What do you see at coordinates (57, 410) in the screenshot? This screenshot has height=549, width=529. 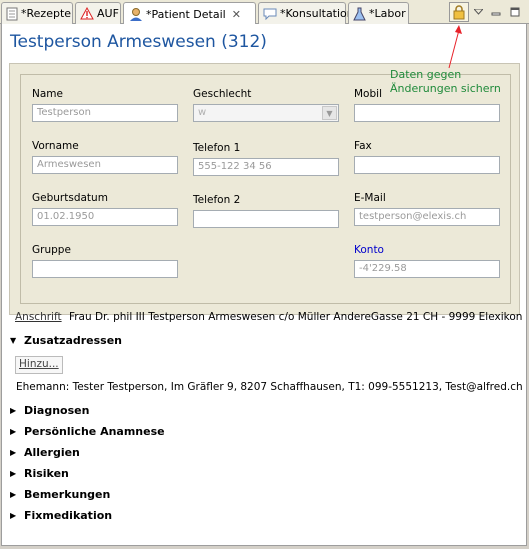 I see `section-label: Diagnosen` at bounding box center [57, 410].